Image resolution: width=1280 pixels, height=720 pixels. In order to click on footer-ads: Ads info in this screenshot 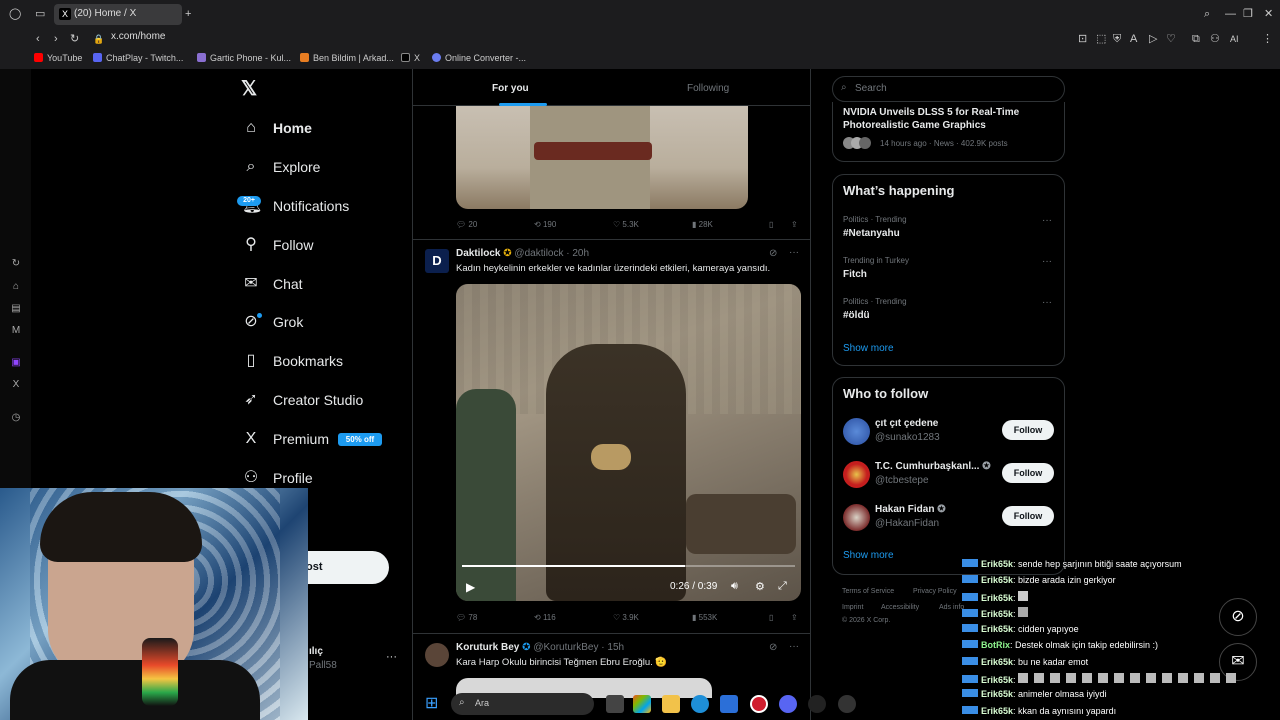, I will do `click(951, 607)`.